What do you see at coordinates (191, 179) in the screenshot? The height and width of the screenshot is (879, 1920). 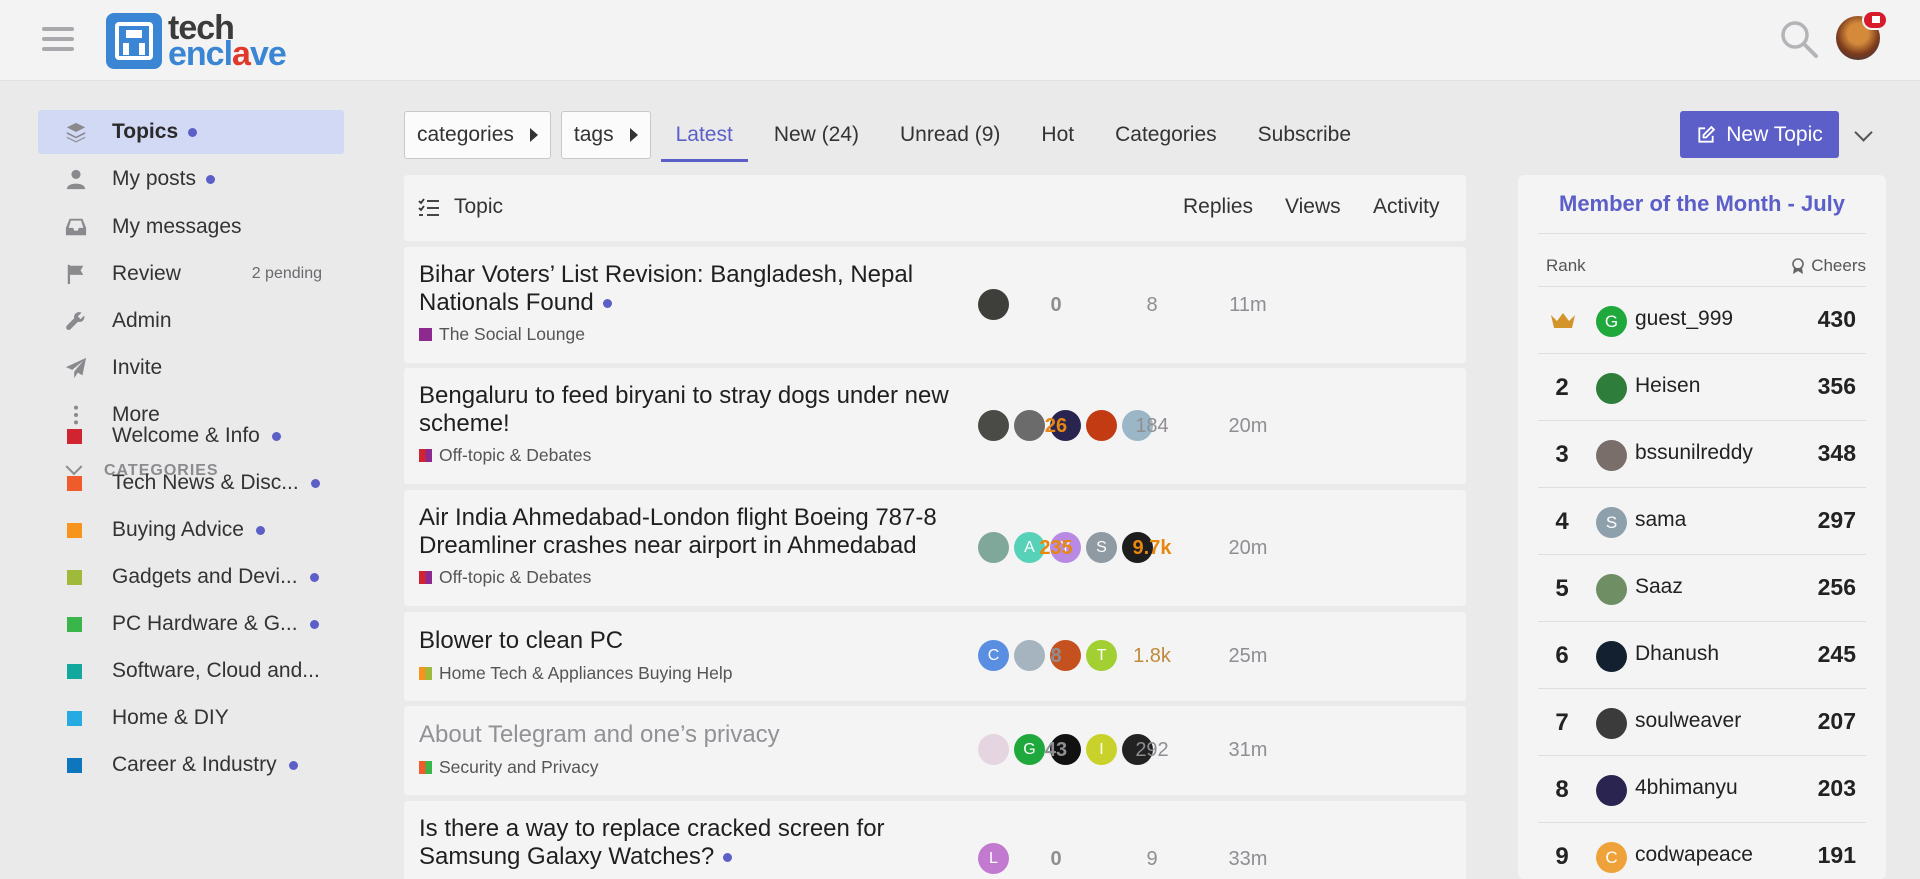 I see `sidebar-item-my-posts: My posts` at bounding box center [191, 179].